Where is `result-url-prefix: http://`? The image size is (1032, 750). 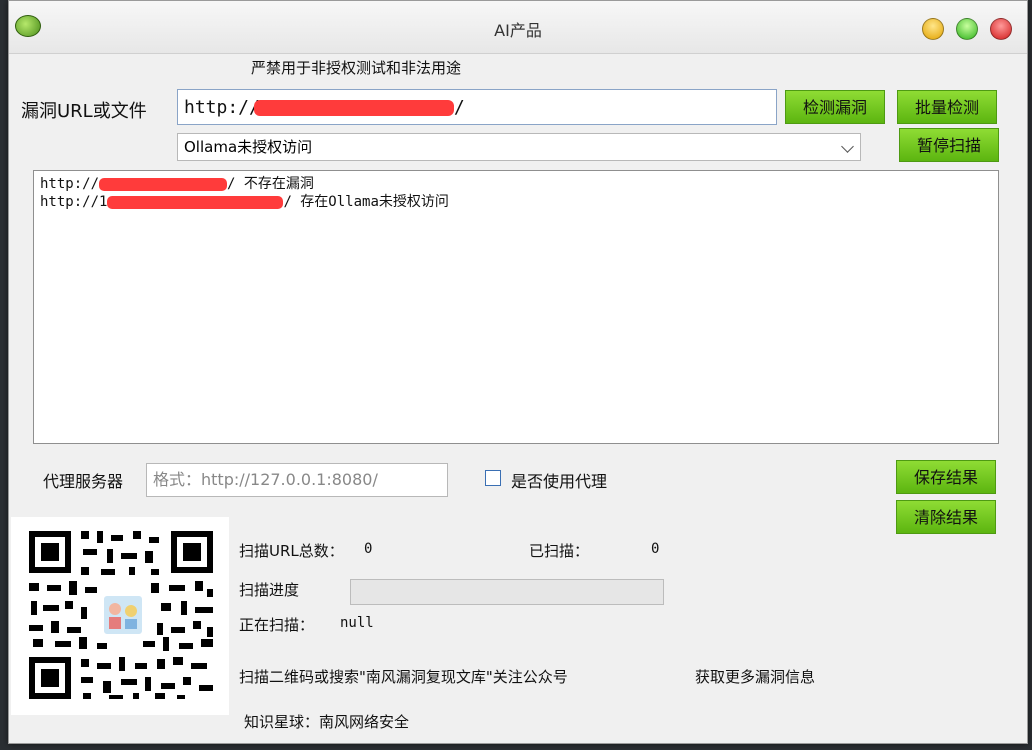 result-url-prefix: http:// is located at coordinates (70, 184).